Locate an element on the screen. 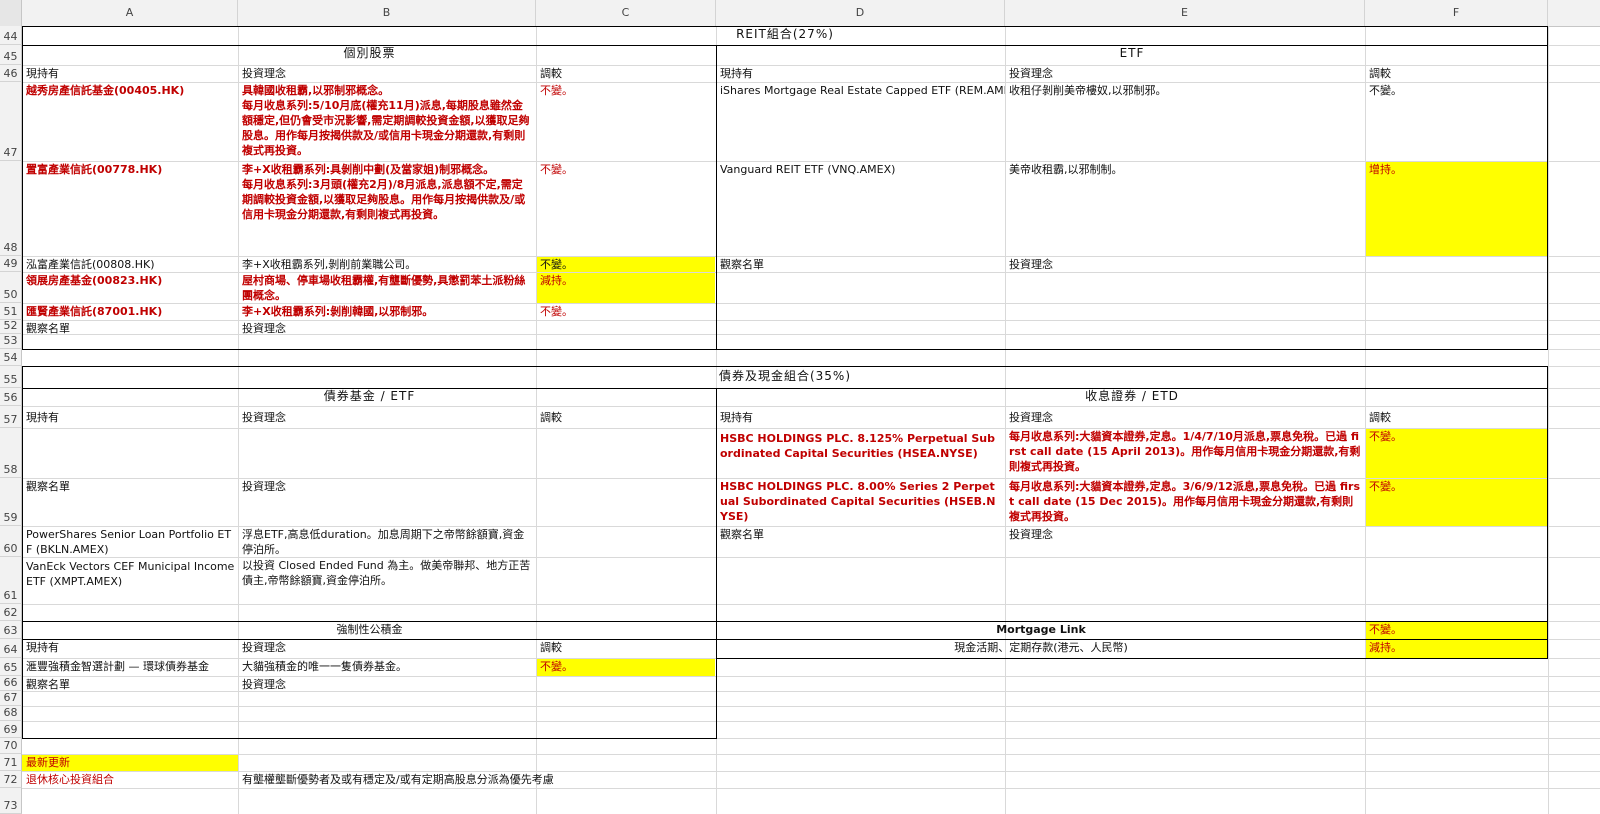  holding-name: 匯賢產業信託(87001.HK) is located at coordinates (130, 311).